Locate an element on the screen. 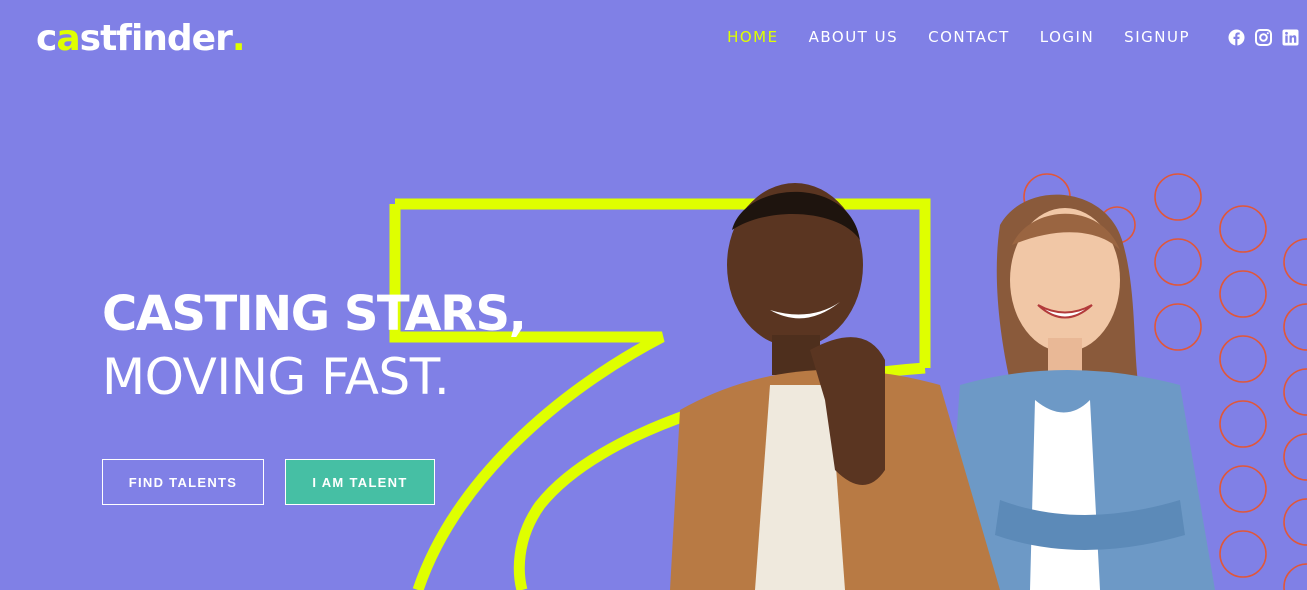  find-talents-button: FIND TALENTS is located at coordinates (183, 482).